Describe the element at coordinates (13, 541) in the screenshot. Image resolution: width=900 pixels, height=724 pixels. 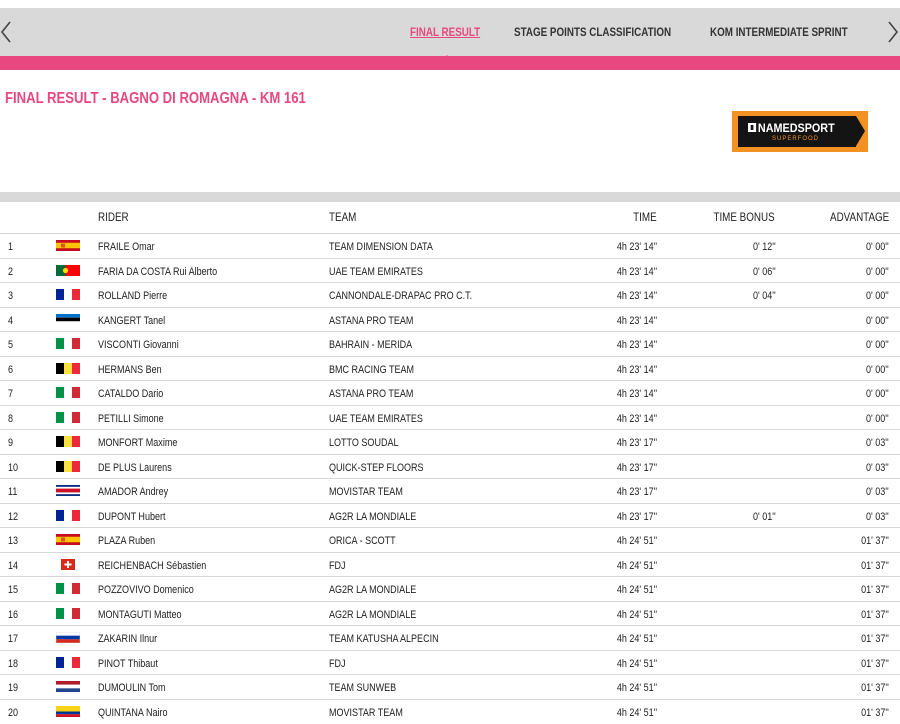
I see `row-position: 13` at that location.